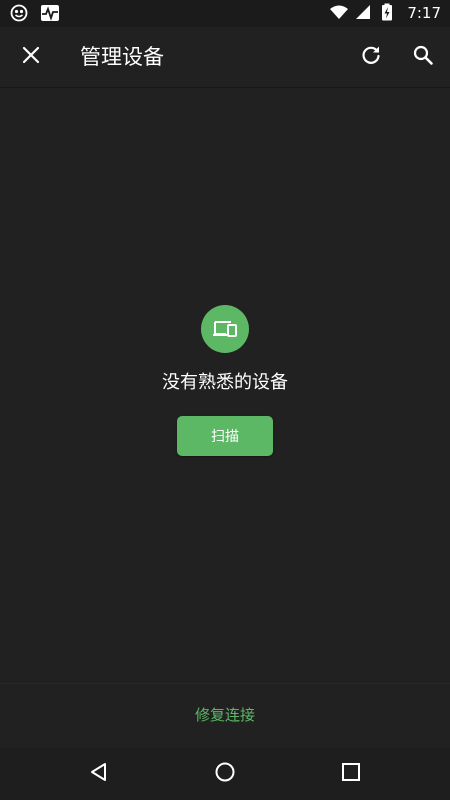 Image resolution: width=450 pixels, height=800 pixels. I want to click on back-button, so click(99, 774).